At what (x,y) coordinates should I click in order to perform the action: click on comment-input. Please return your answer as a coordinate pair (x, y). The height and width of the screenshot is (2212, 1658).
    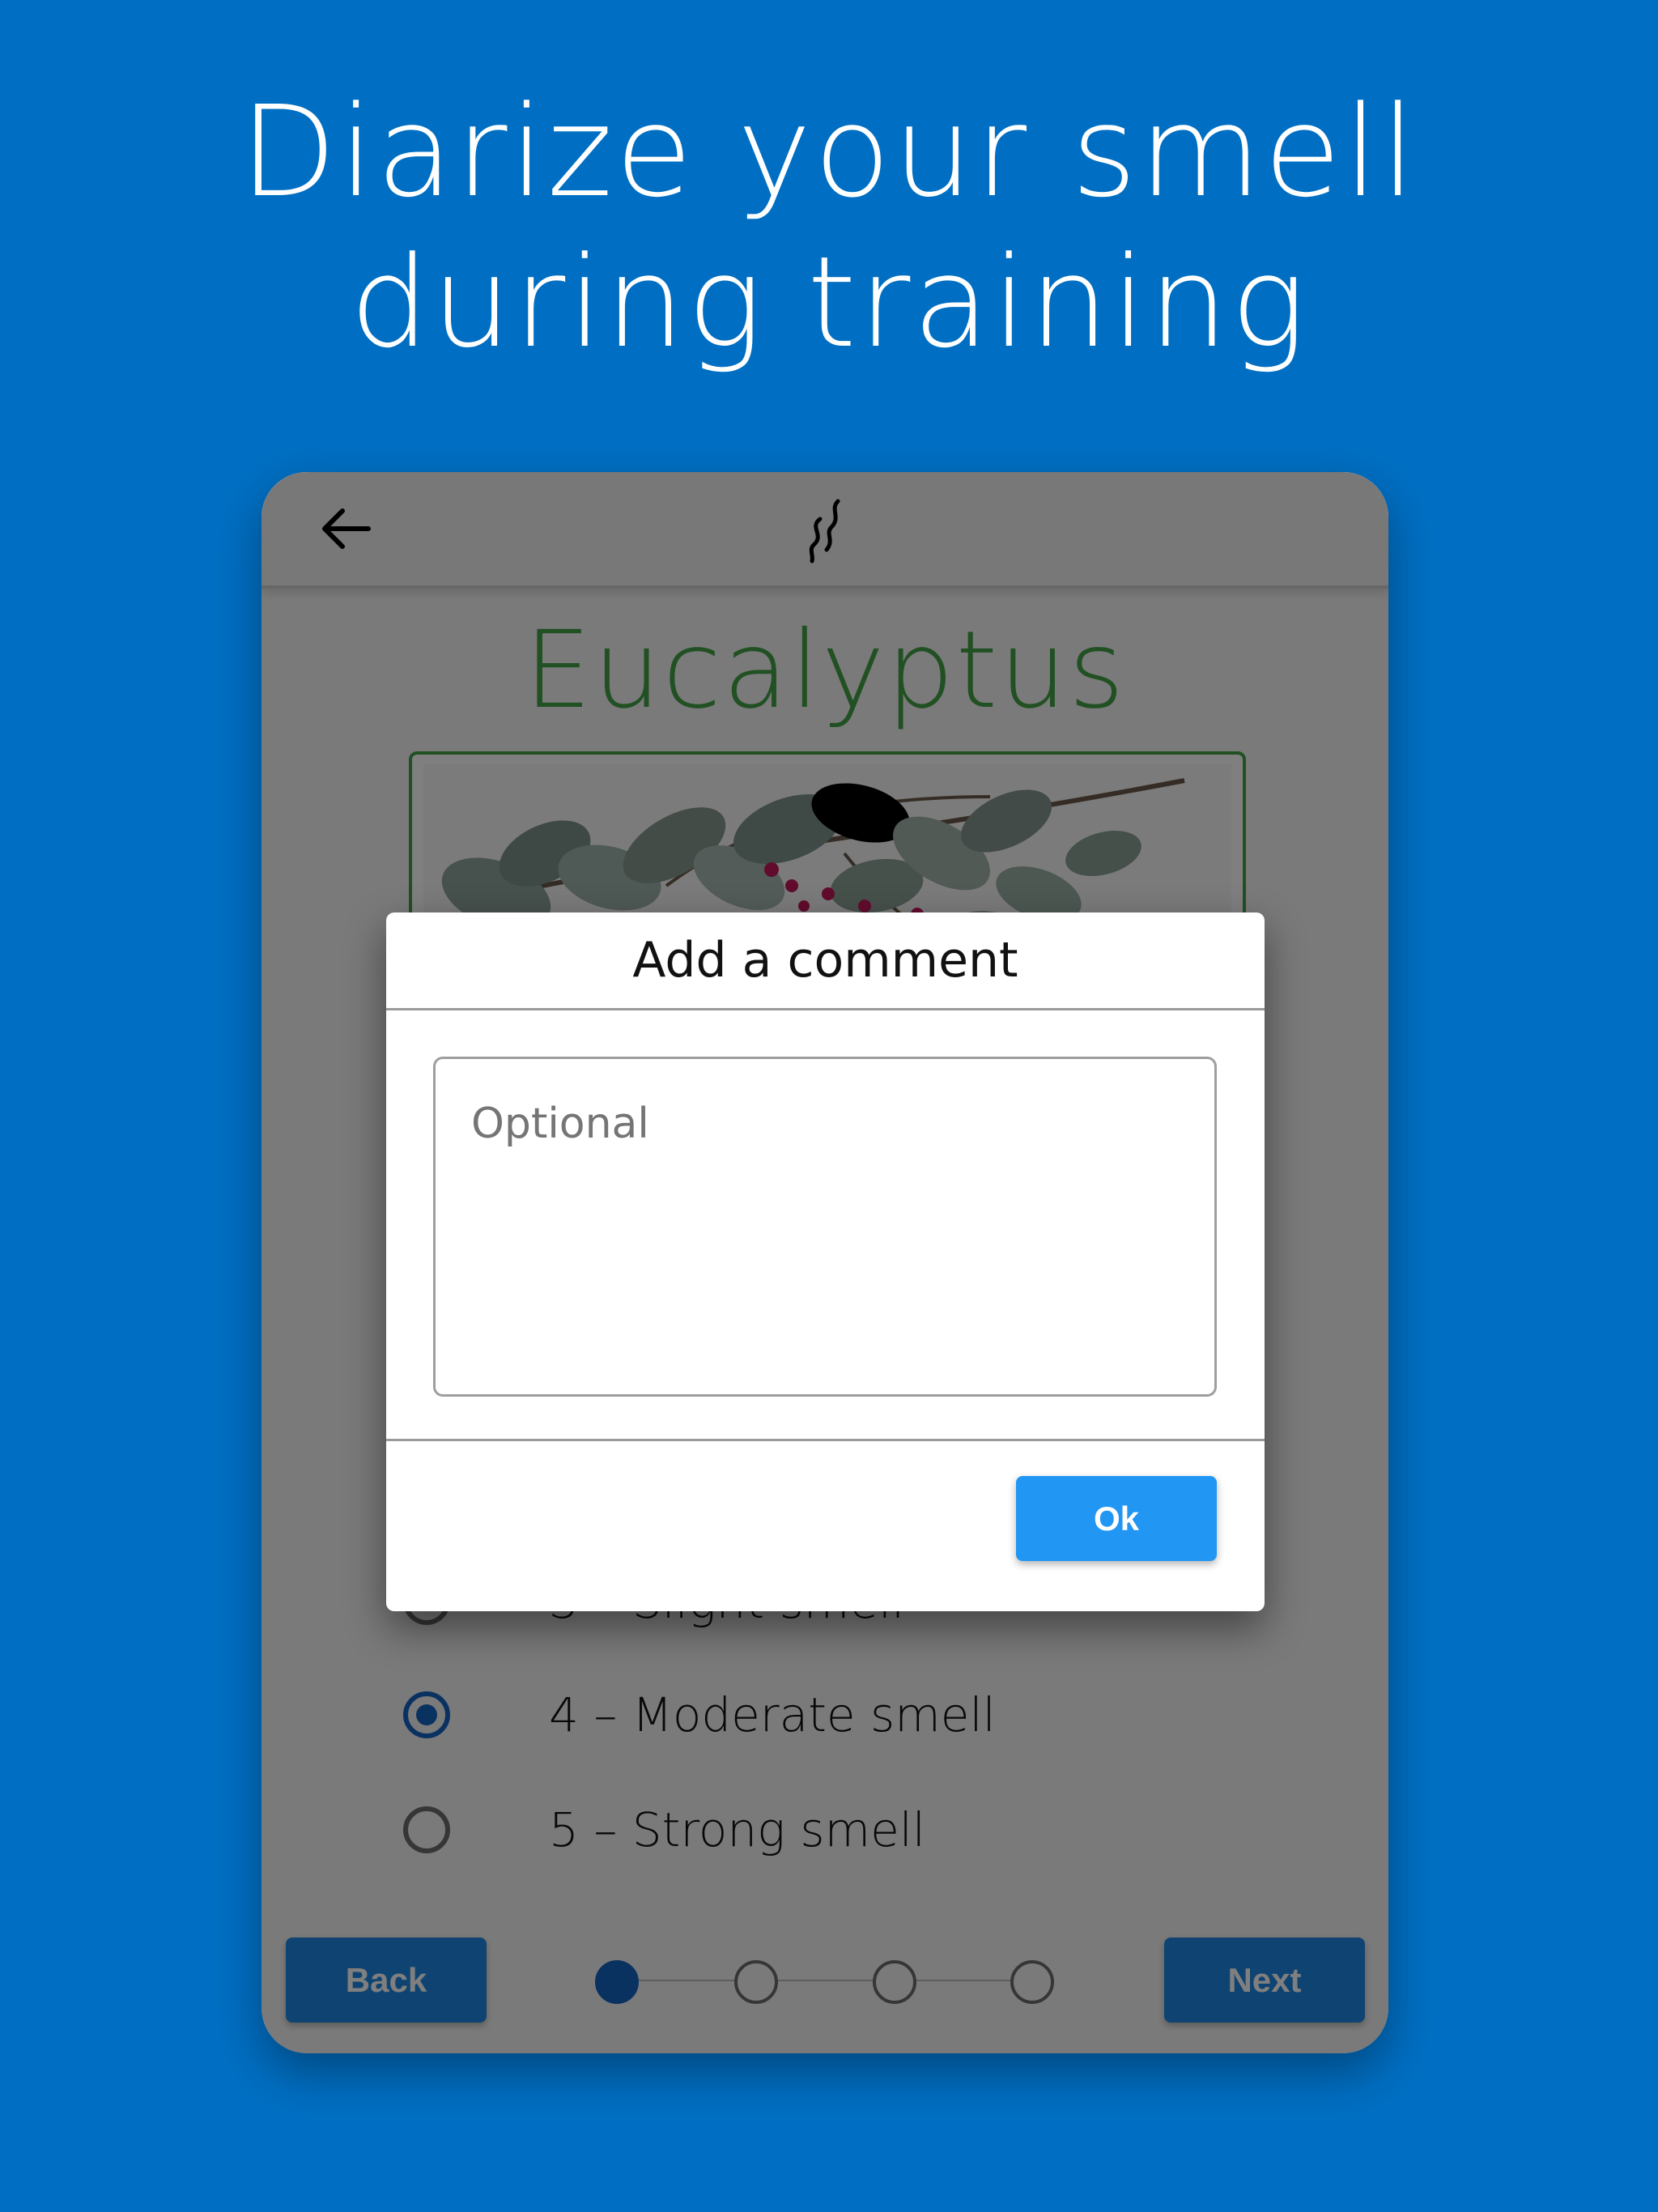
    Looking at the image, I should click on (825, 1227).